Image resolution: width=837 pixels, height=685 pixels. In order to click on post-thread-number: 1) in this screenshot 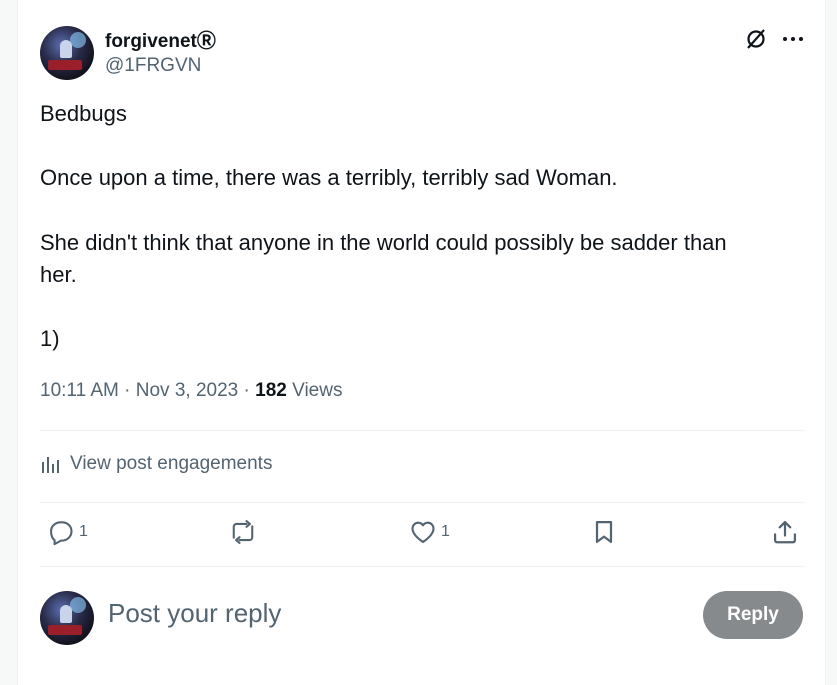, I will do `click(50, 338)`.